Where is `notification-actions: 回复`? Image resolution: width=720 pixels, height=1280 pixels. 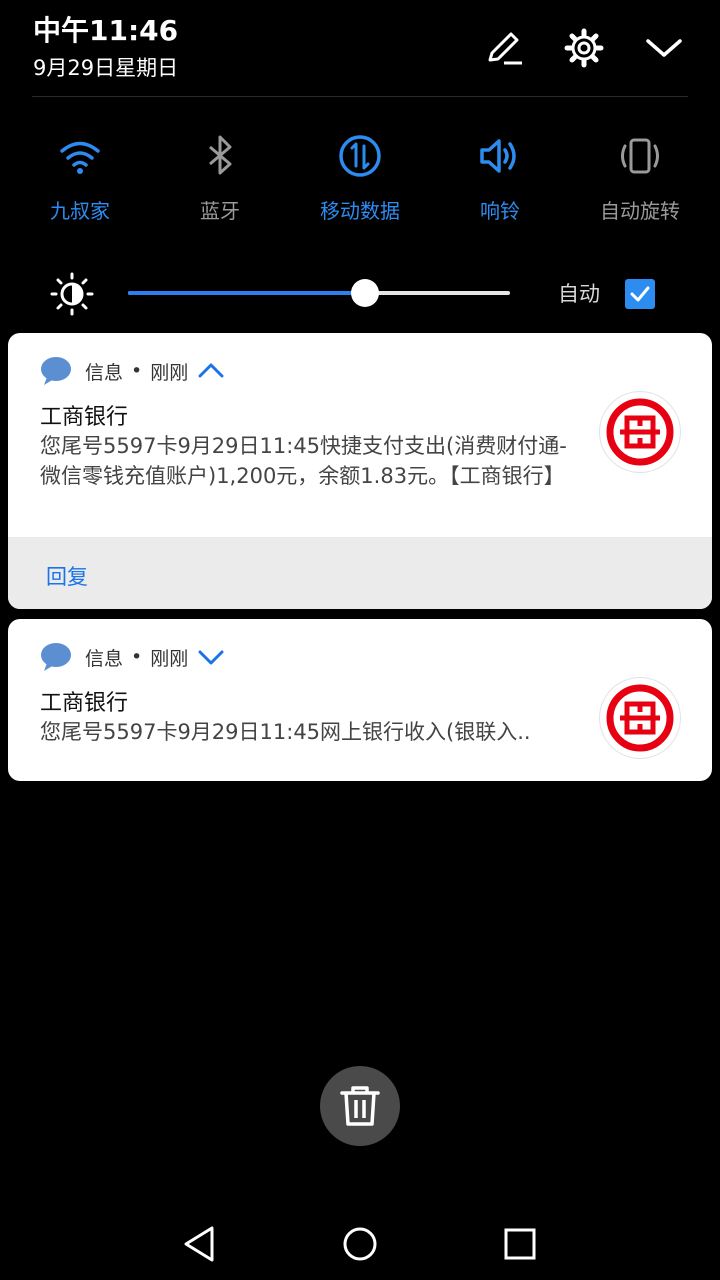 notification-actions: 回复 is located at coordinates (360, 573).